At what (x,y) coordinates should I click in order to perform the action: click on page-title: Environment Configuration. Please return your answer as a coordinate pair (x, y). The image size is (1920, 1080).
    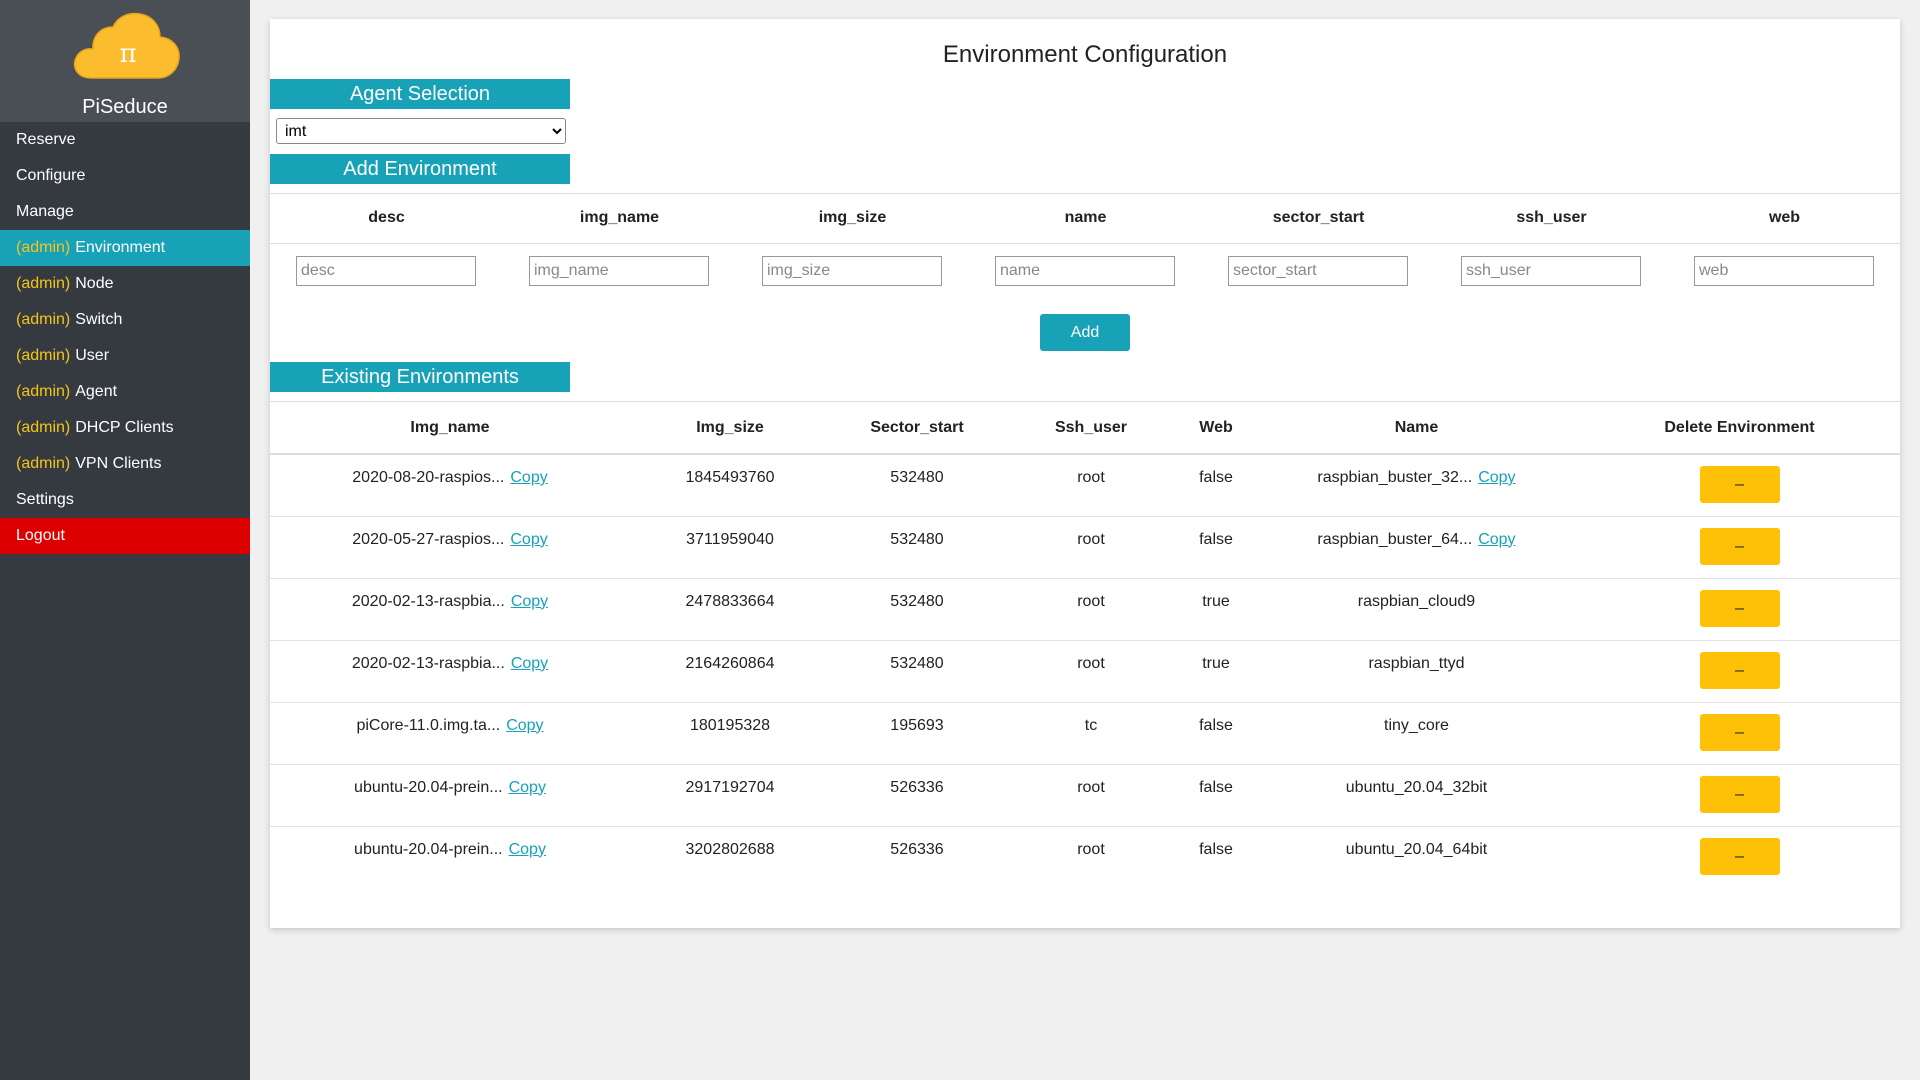
    Looking at the image, I should click on (1085, 54).